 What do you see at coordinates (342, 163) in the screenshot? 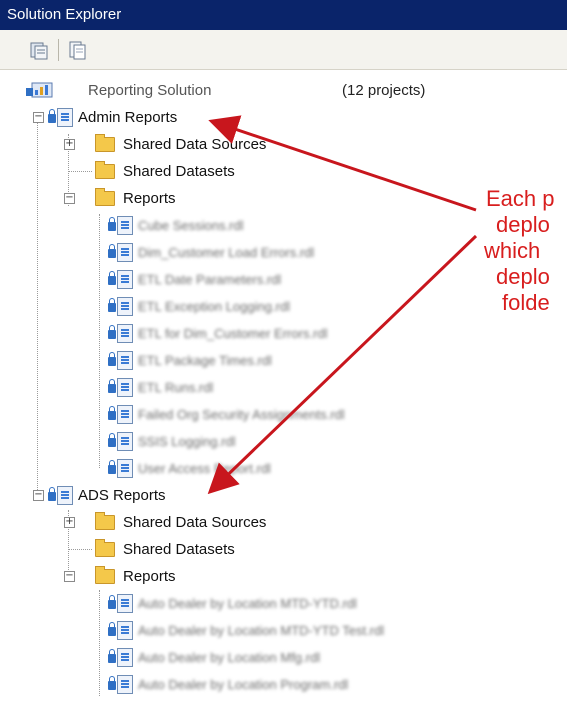
I see `arrow-to-admin-reports` at bounding box center [342, 163].